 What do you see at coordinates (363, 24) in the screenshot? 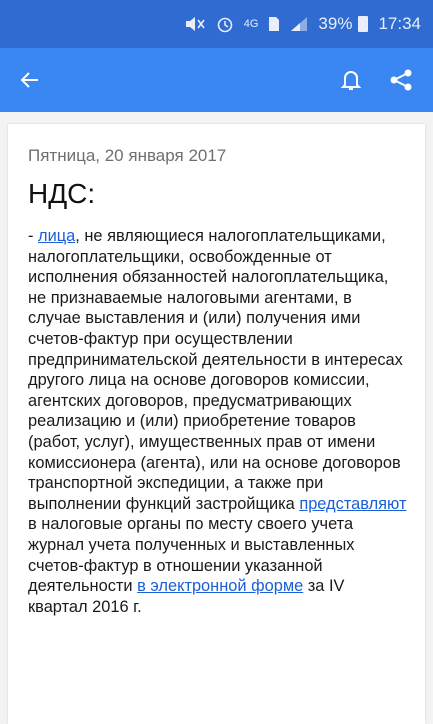
I see `battery-icon` at bounding box center [363, 24].